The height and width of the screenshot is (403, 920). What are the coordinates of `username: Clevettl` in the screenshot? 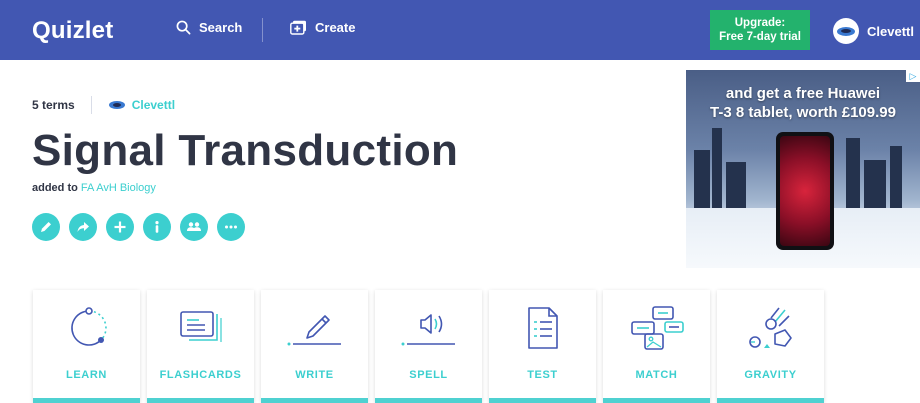 It's located at (890, 31).